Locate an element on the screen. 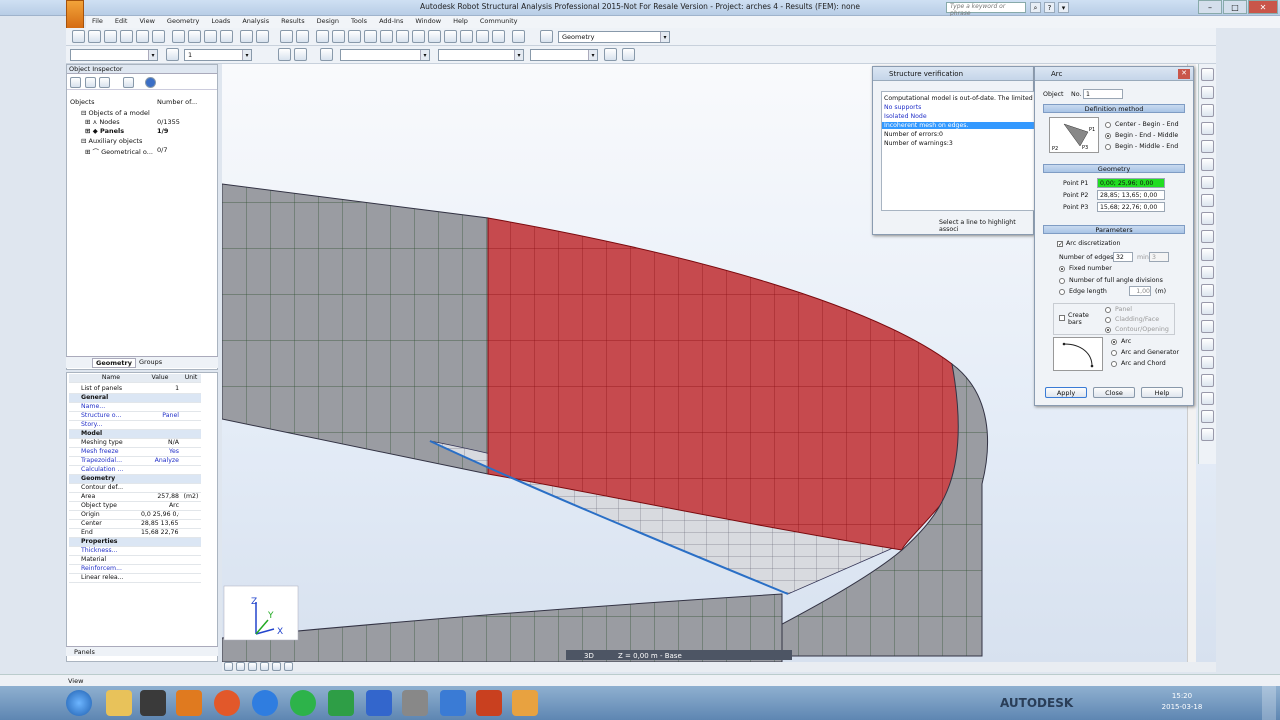 This screenshot has width=1280, height=720. rotate-3d-icon is located at coordinates (402, 36).